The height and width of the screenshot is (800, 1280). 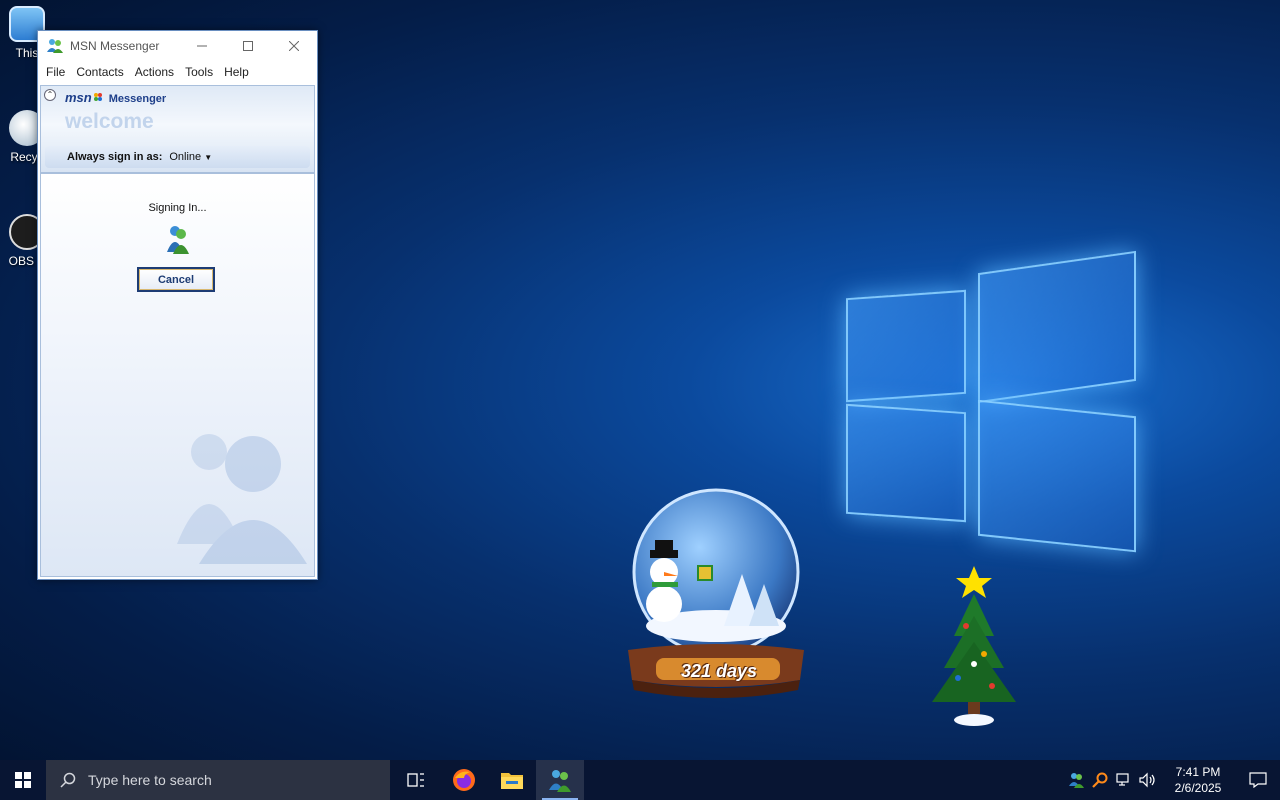 I want to click on firefox-icon, so click(x=464, y=780).